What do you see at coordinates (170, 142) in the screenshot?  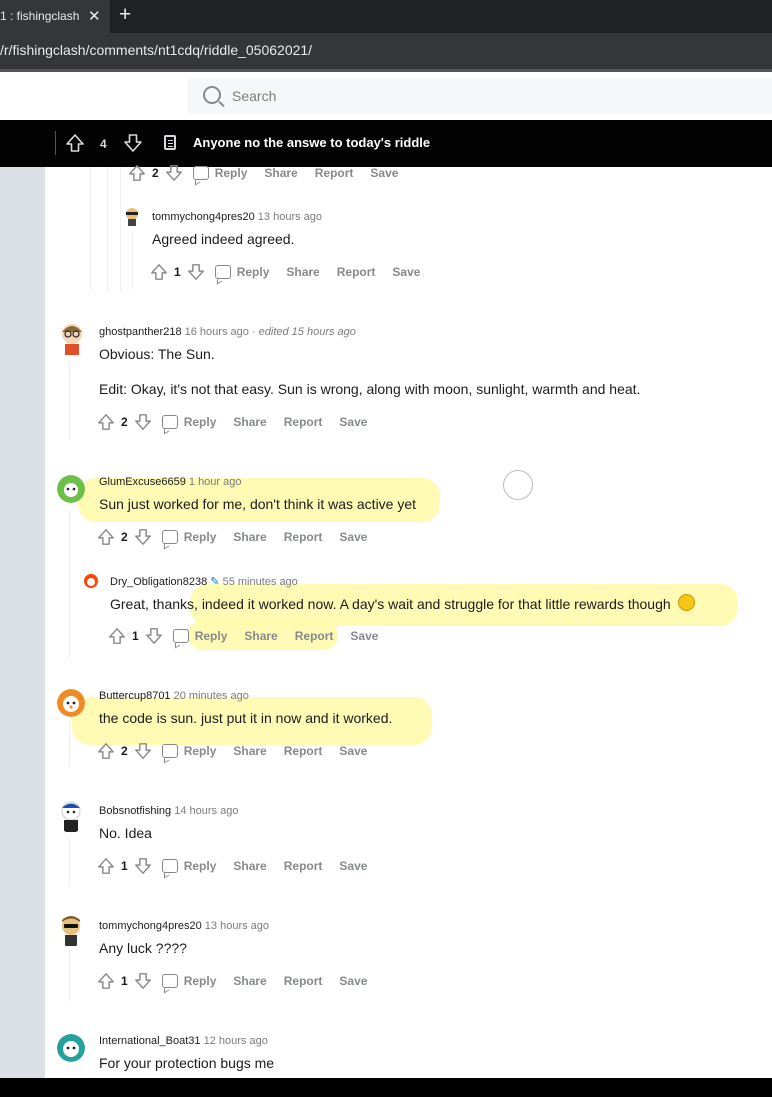 I see `document-icon` at bounding box center [170, 142].